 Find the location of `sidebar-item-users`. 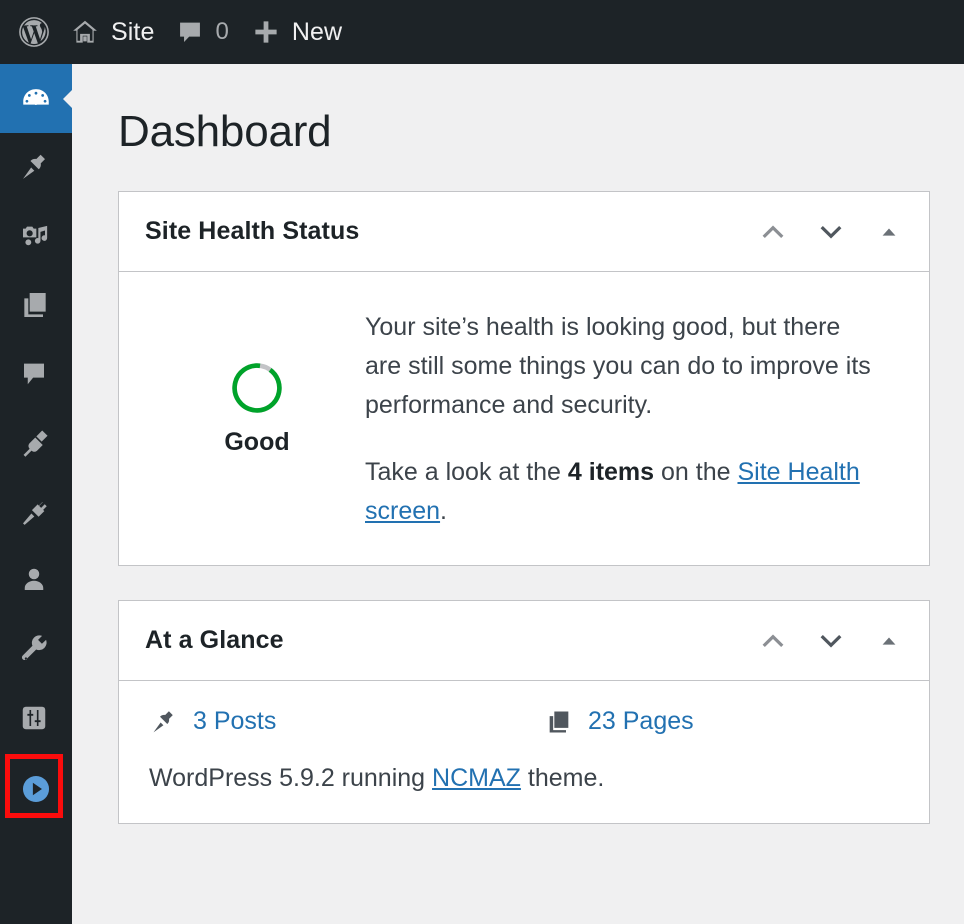

sidebar-item-users is located at coordinates (36, 581).